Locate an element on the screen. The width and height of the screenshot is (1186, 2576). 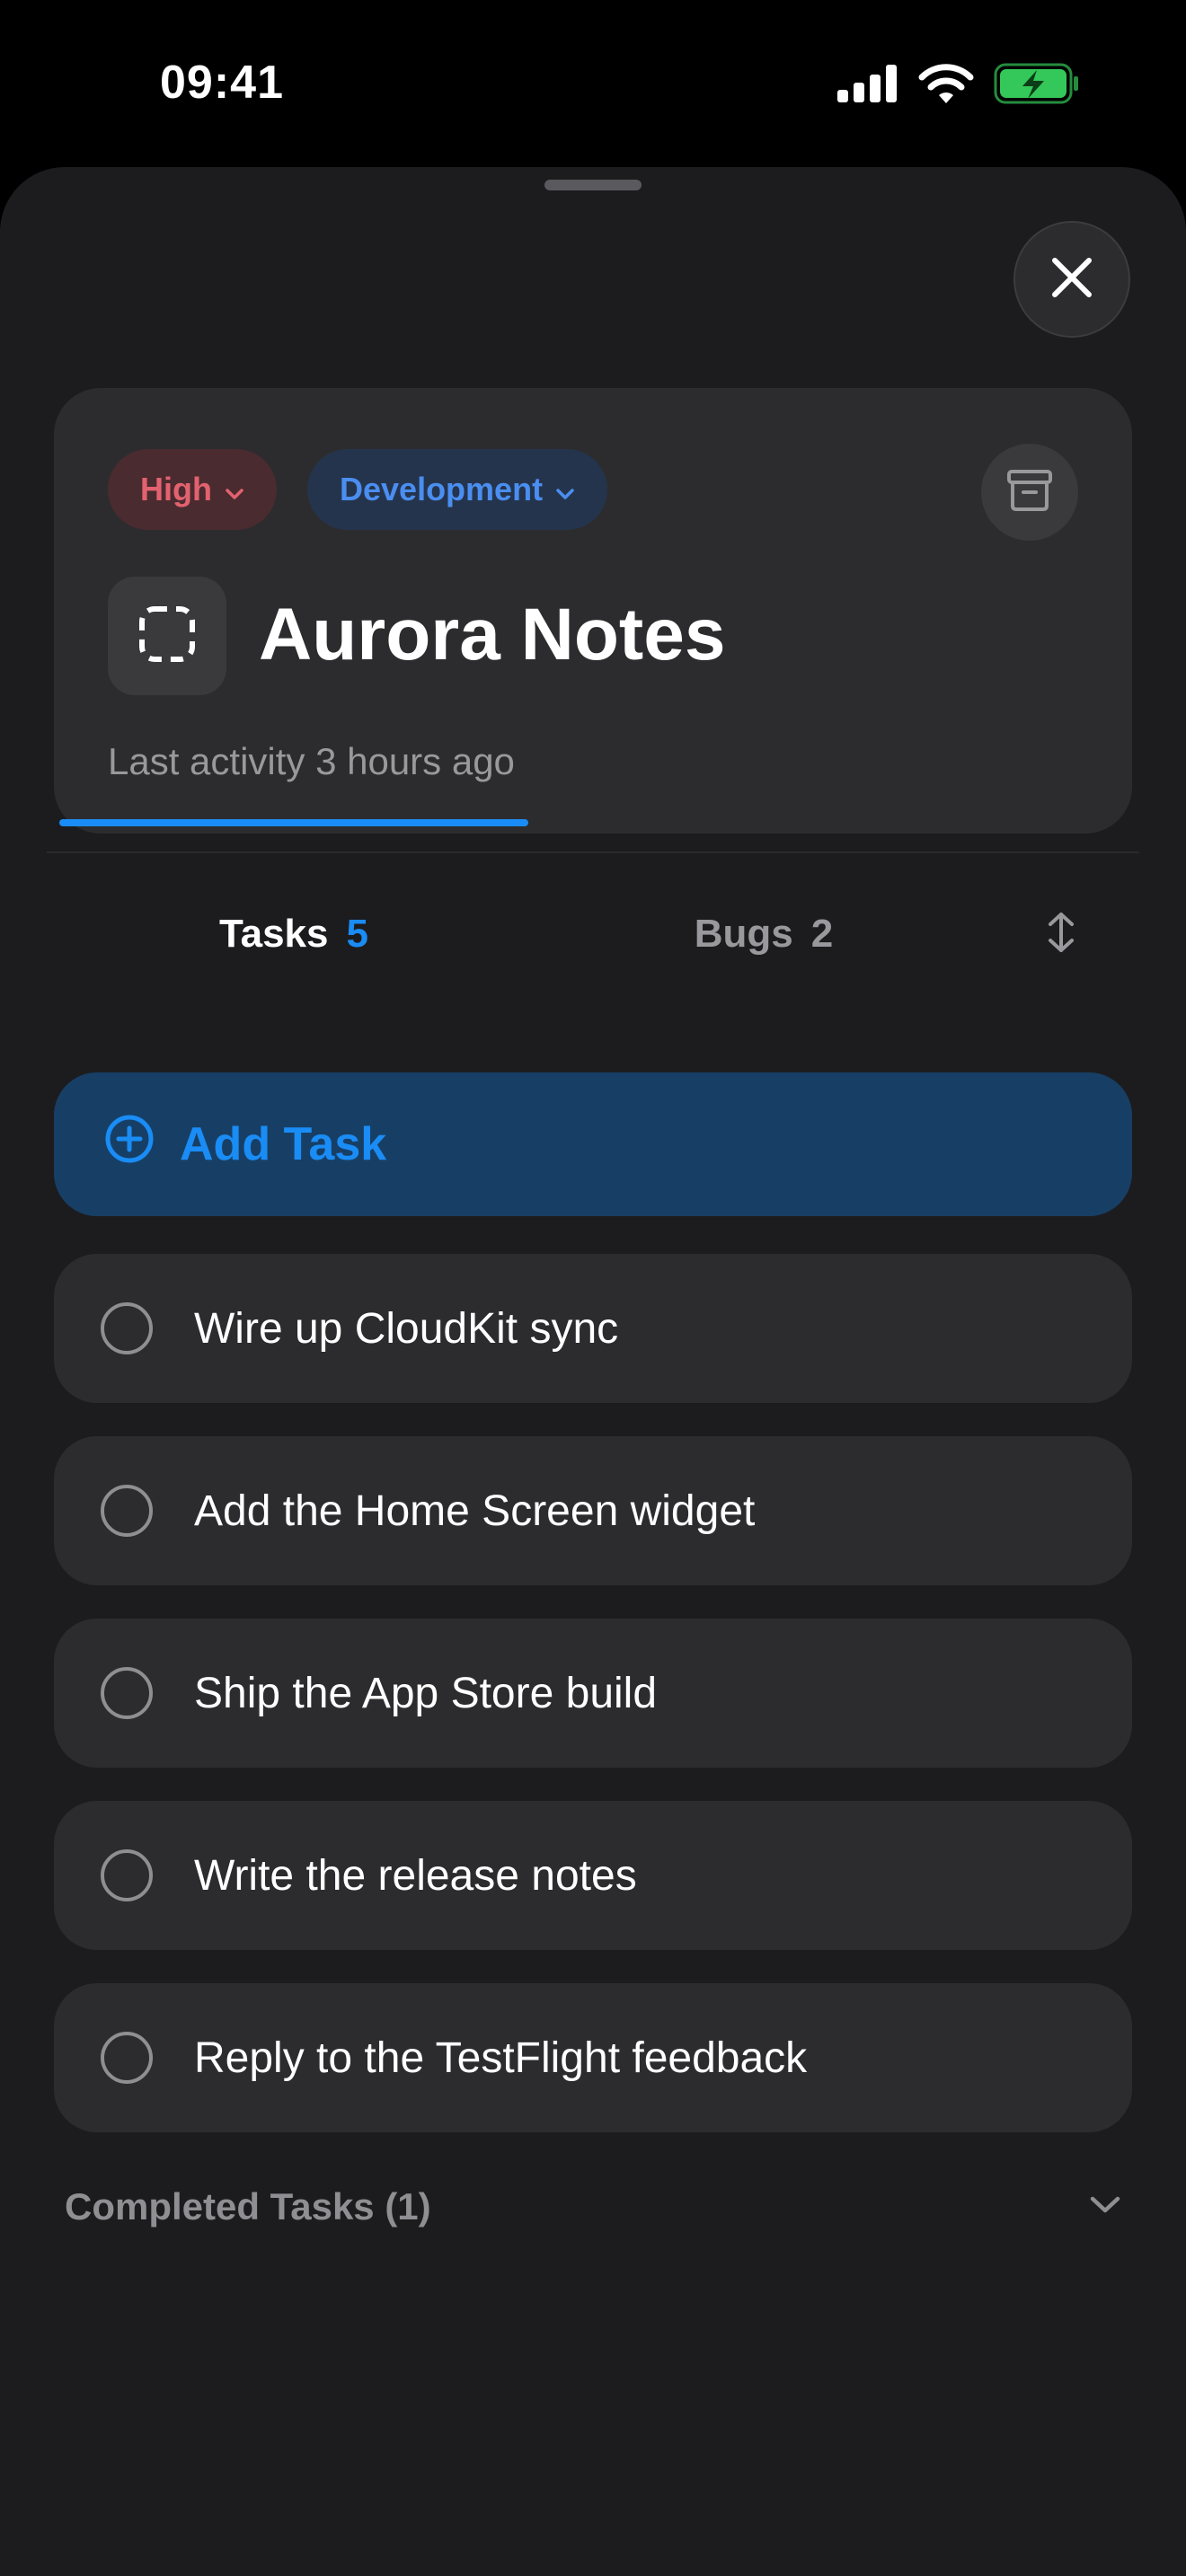
completed-tasks-label: Completed Tasks (1) is located at coordinates (248, 2206).